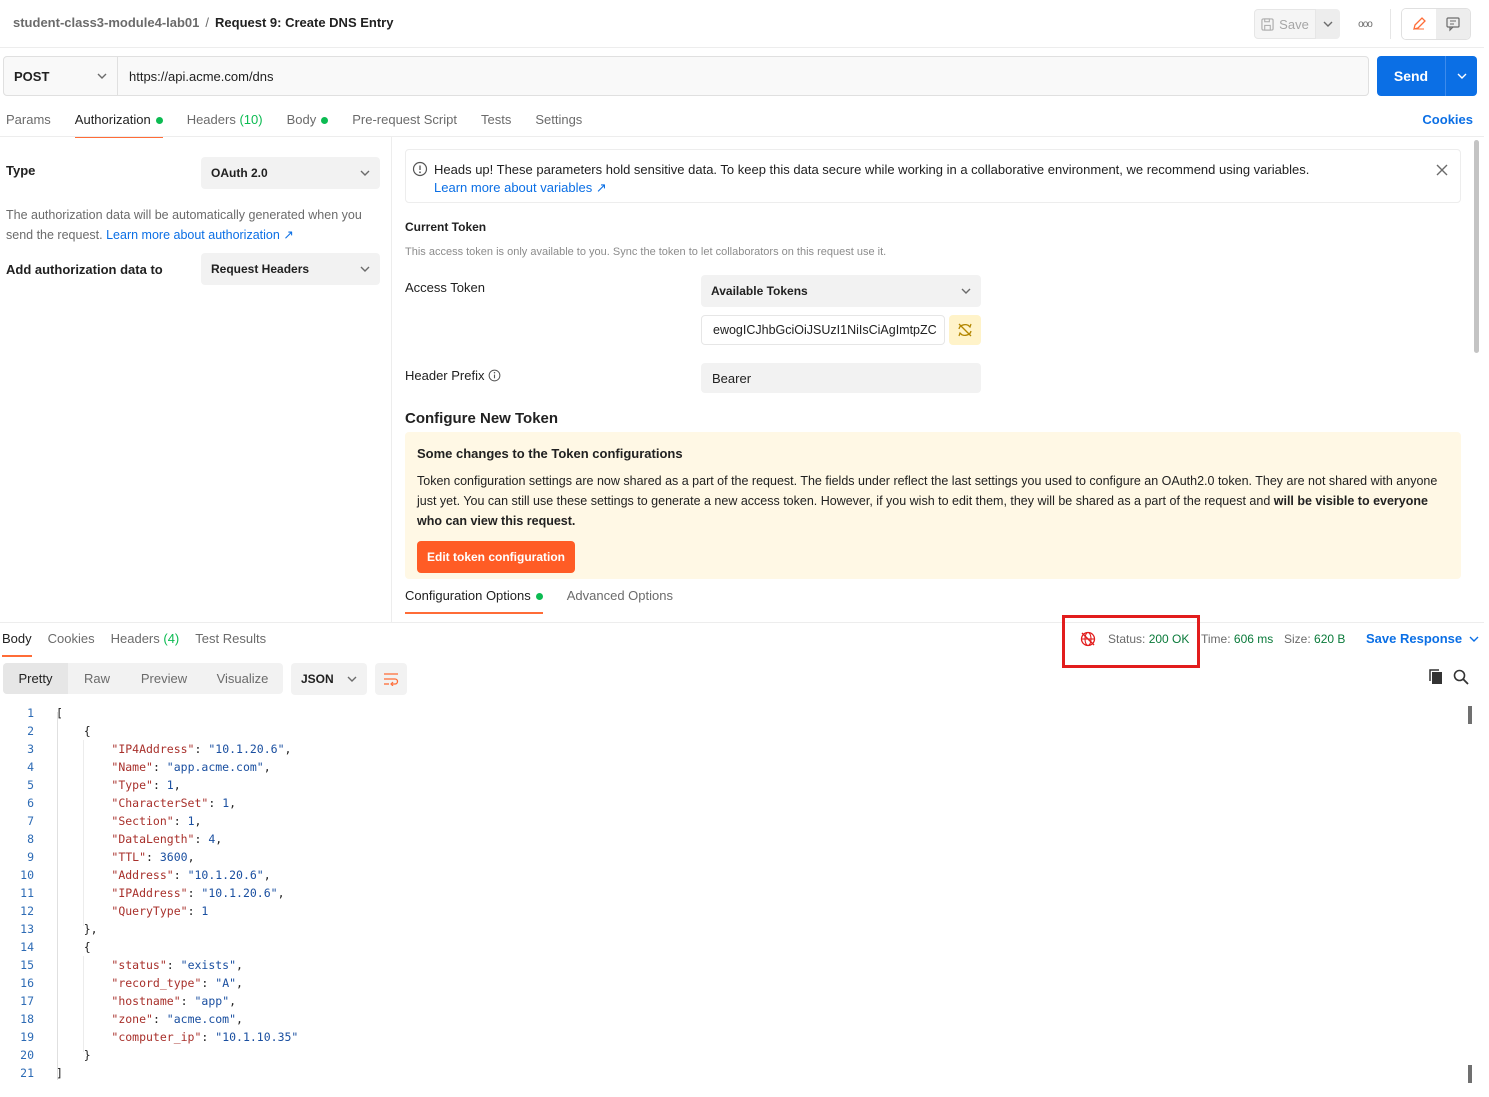 The height and width of the screenshot is (1097, 1489). What do you see at coordinates (1461, 76) in the screenshot?
I see `send-options-button` at bounding box center [1461, 76].